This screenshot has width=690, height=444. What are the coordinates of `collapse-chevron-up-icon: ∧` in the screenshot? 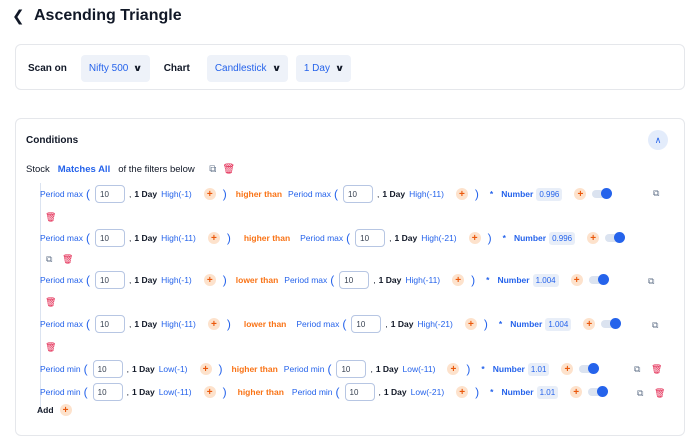 It's located at (658, 140).